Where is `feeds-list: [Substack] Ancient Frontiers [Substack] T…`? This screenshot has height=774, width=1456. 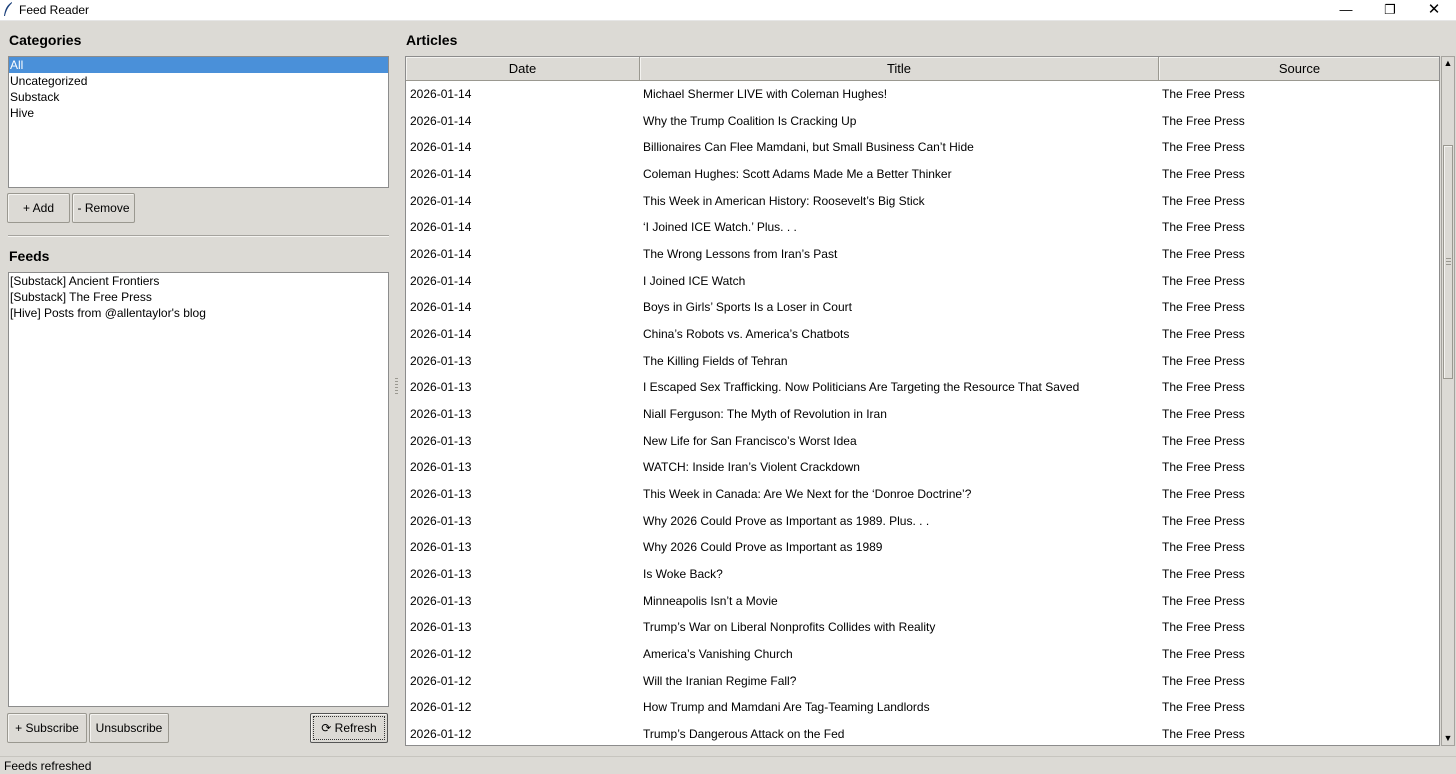 feeds-list: [Substack] Ancient Frontiers [Substack] T… is located at coordinates (198, 489).